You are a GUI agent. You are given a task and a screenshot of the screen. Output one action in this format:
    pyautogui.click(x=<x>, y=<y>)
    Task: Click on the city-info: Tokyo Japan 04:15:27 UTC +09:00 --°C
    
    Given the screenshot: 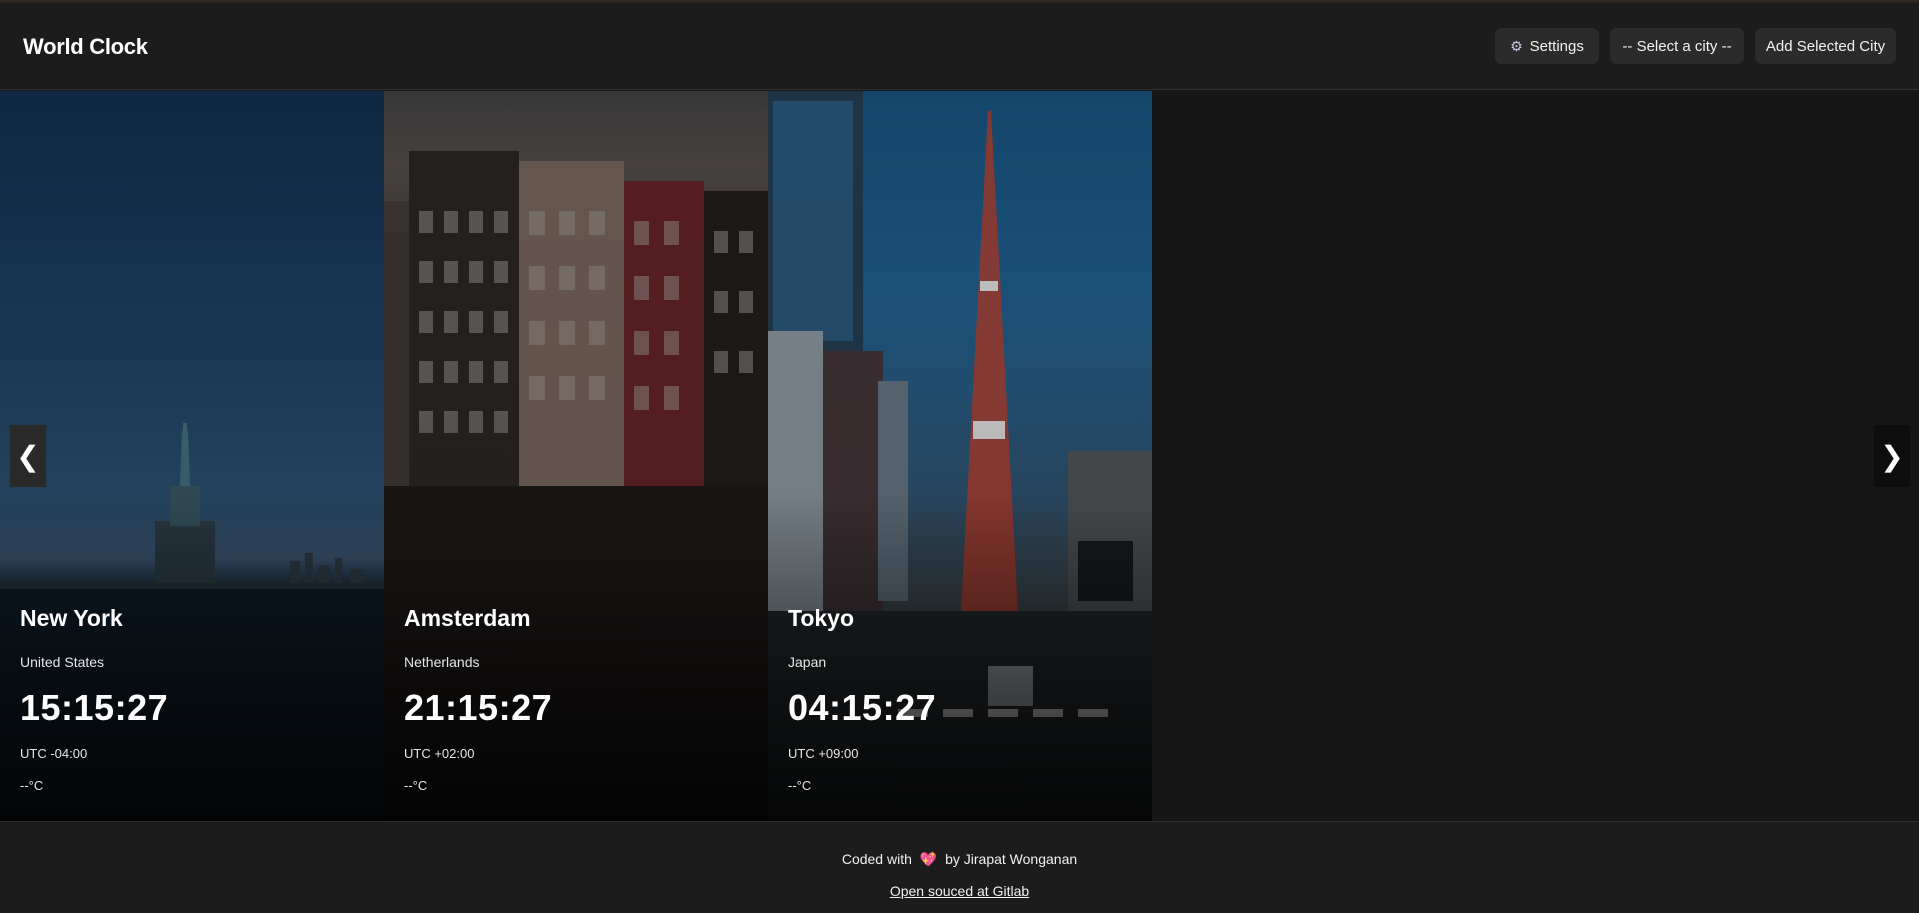 What is the action you would take?
    pyautogui.click(x=862, y=696)
    